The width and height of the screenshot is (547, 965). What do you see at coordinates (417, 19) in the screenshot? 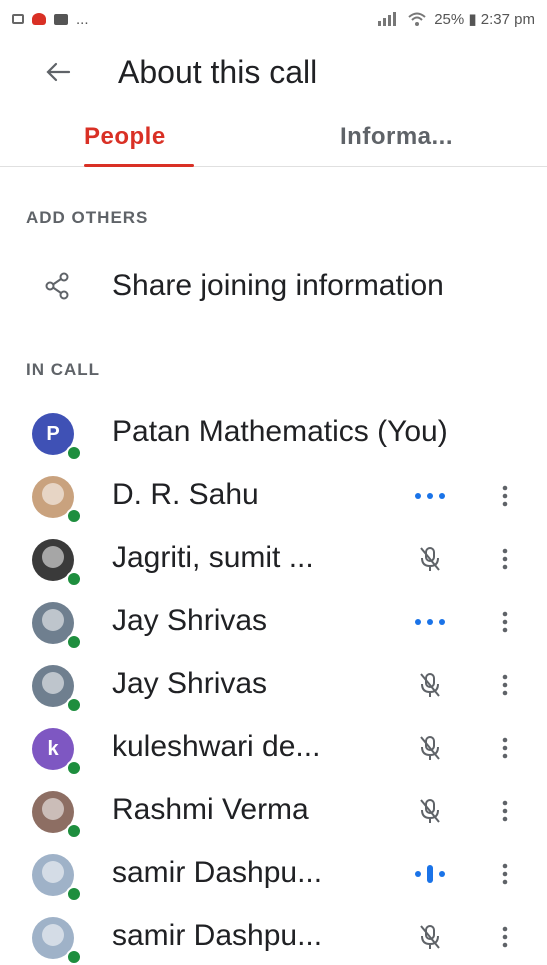
I see `wifi-icon` at bounding box center [417, 19].